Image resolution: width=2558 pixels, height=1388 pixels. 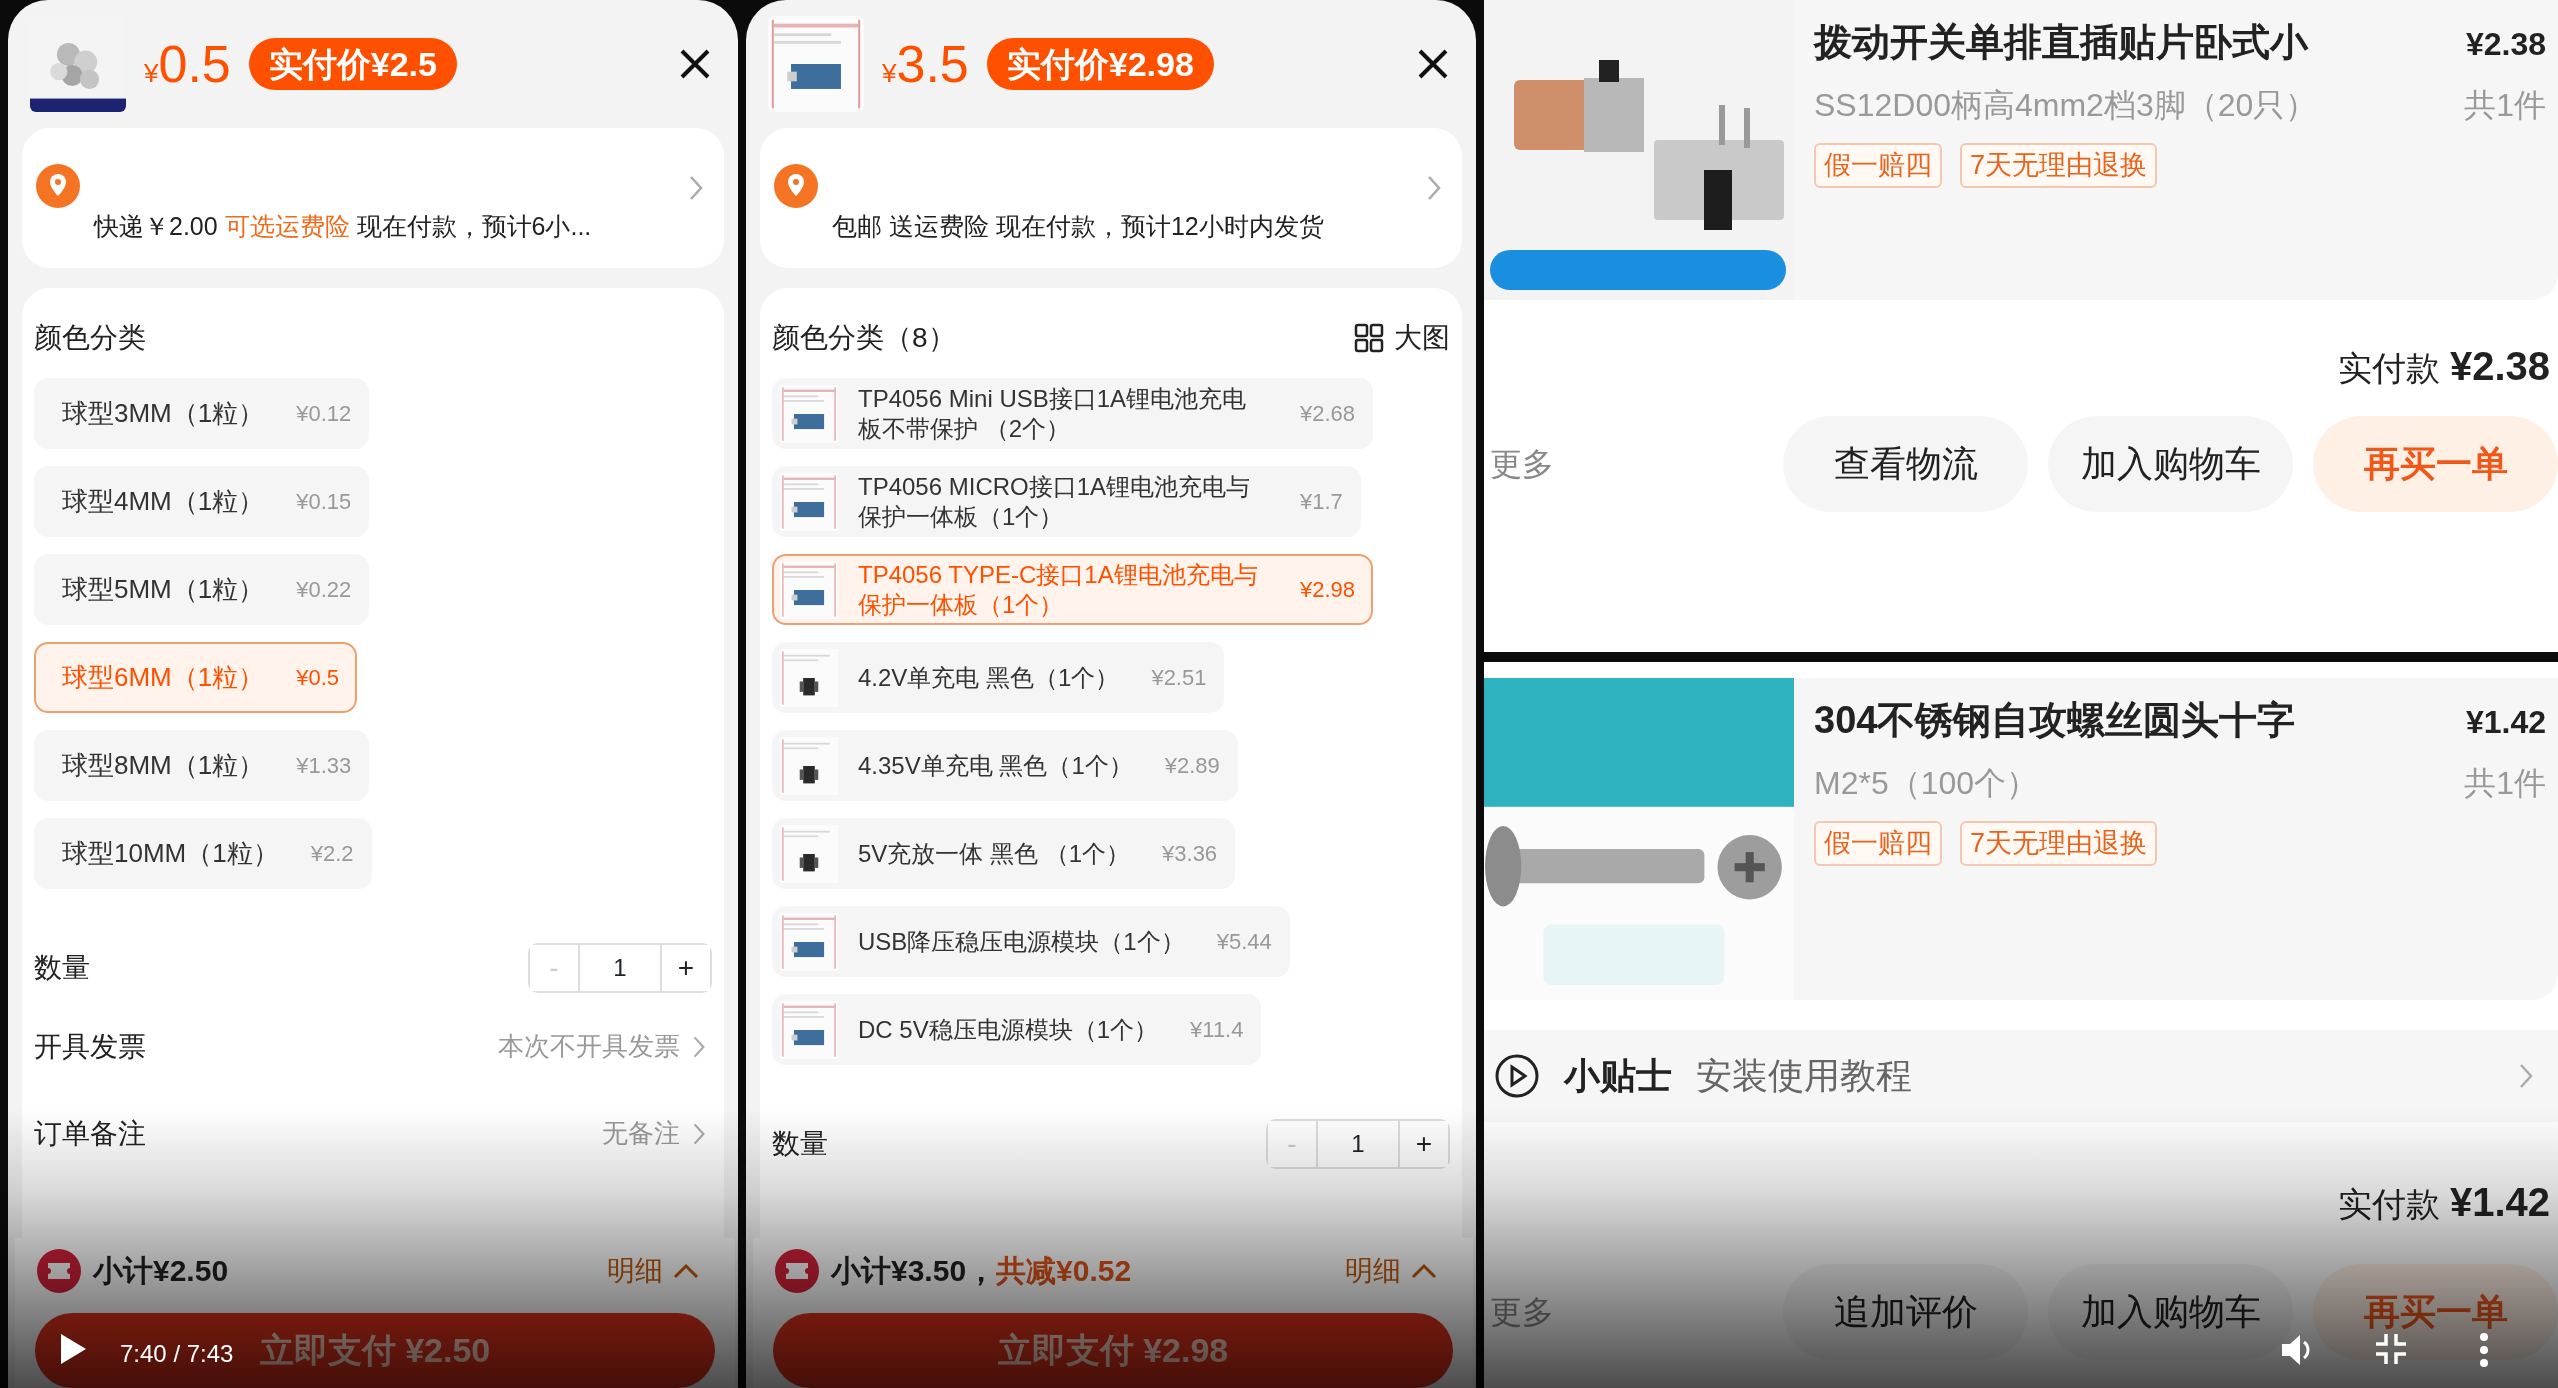 I want to click on option-chip: TP4056 Mini USB接口1A锂电池充电板不带保护 （2个） ¥2.68, so click(x=1073, y=413).